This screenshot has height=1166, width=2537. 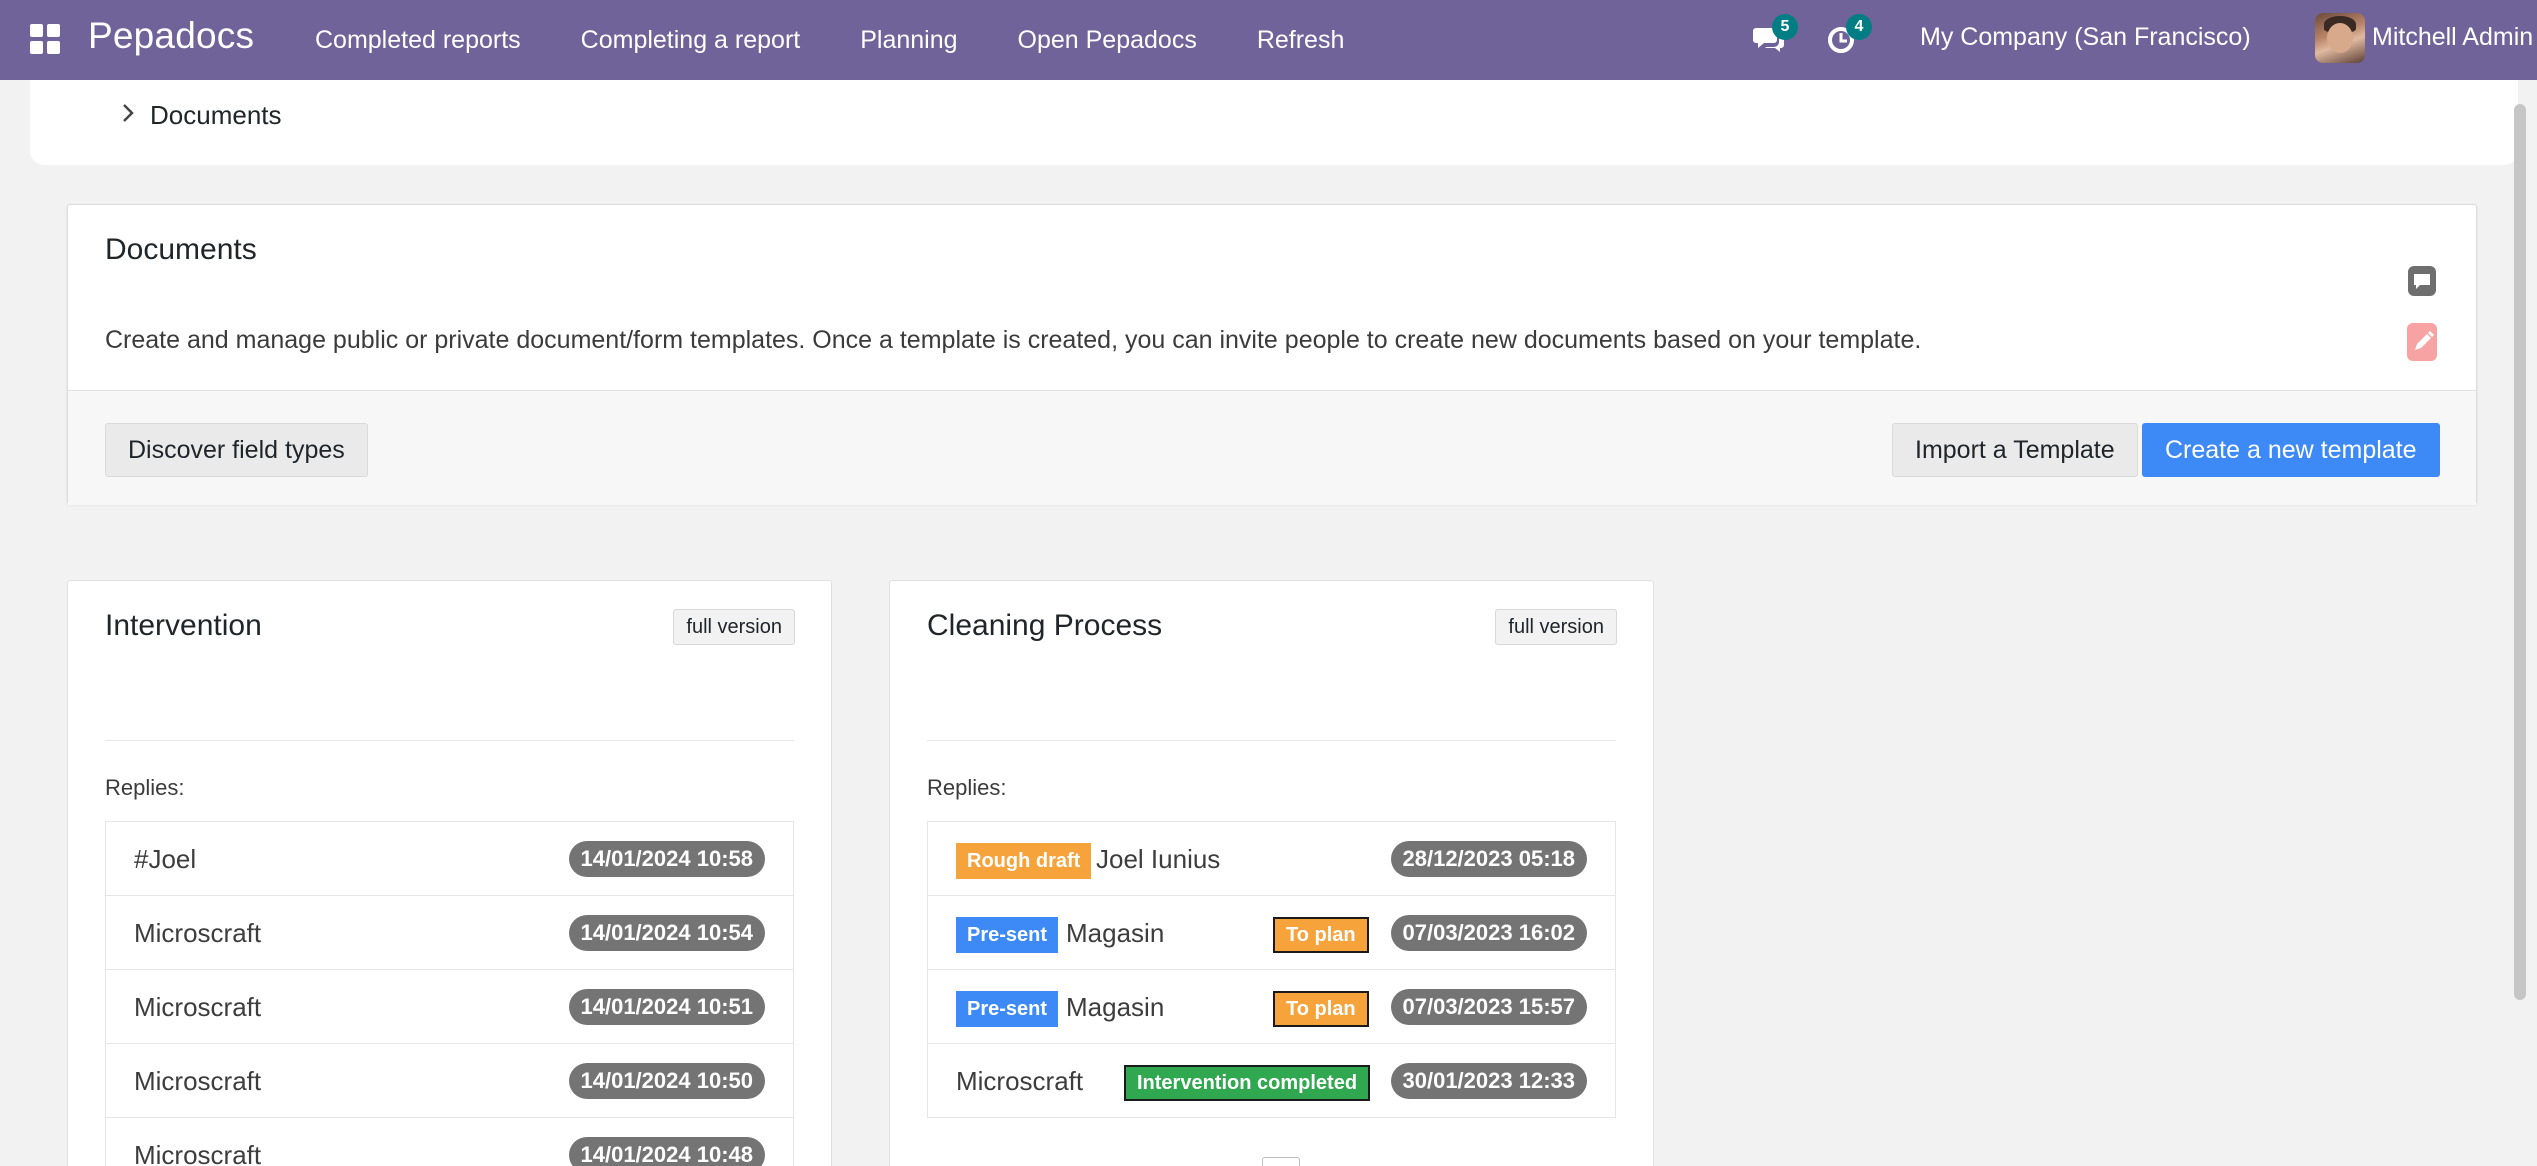 I want to click on app-menu-icon, so click(x=45, y=39).